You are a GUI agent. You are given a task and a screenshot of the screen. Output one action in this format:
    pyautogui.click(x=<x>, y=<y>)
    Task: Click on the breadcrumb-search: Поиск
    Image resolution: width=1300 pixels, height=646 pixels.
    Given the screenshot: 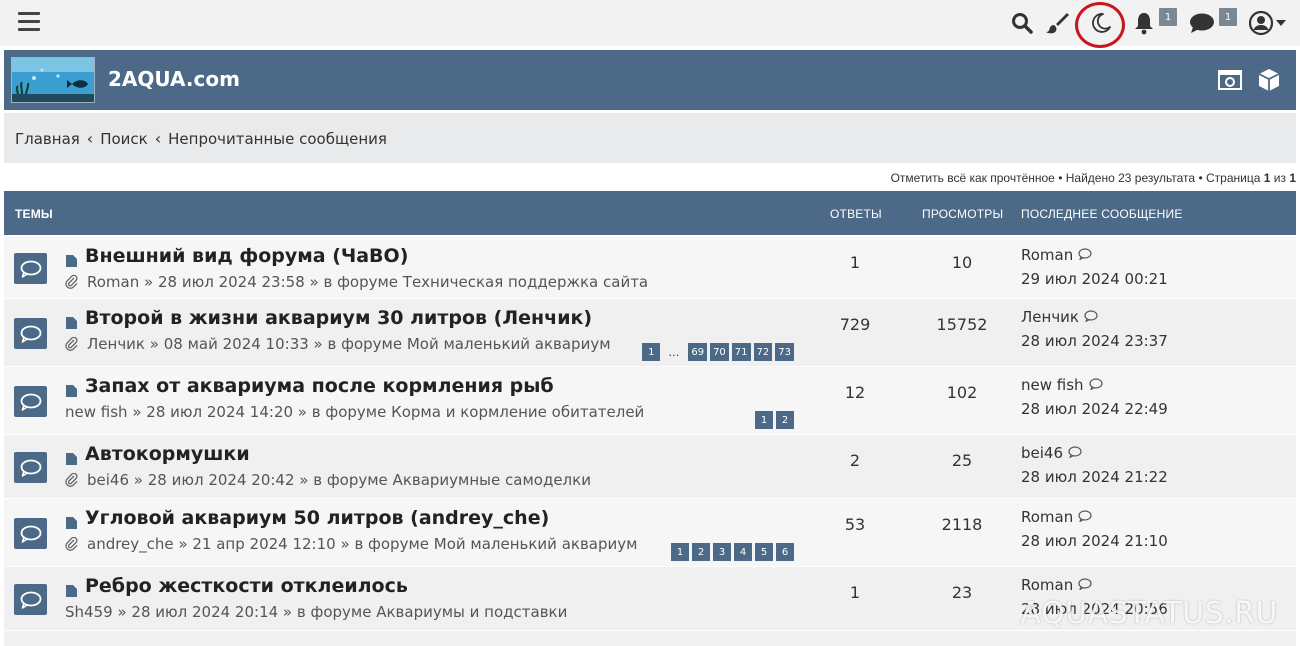 What is the action you would take?
    pyautogui.click(x=124, y=139)
    